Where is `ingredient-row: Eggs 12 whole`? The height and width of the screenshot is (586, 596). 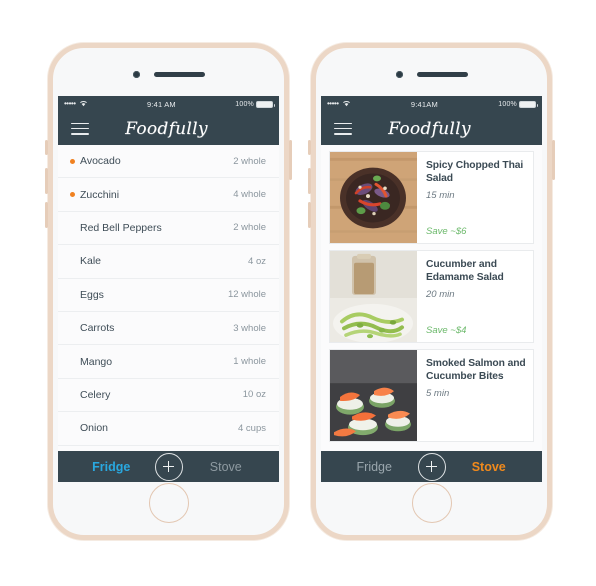
ingredient-row: Eggs 12 whole is located at coordinates (168, 295).